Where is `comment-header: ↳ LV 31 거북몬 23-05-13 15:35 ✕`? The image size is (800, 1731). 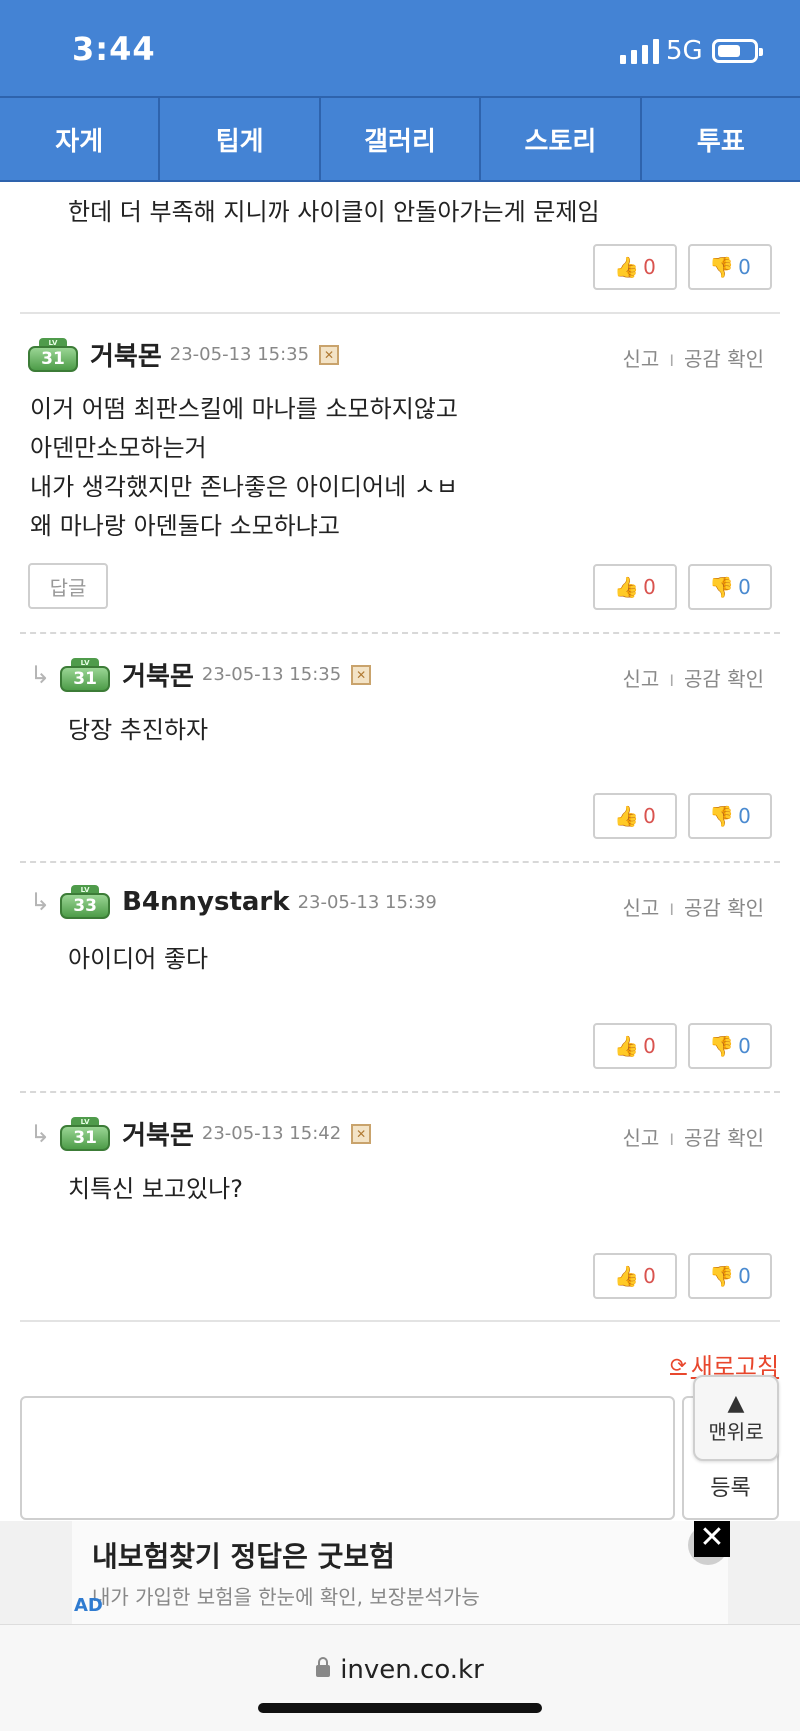 comment-header: ↳ LV 31 거북몬 23-05-13 15:35 ✕ is located at coordinates (201, 674).